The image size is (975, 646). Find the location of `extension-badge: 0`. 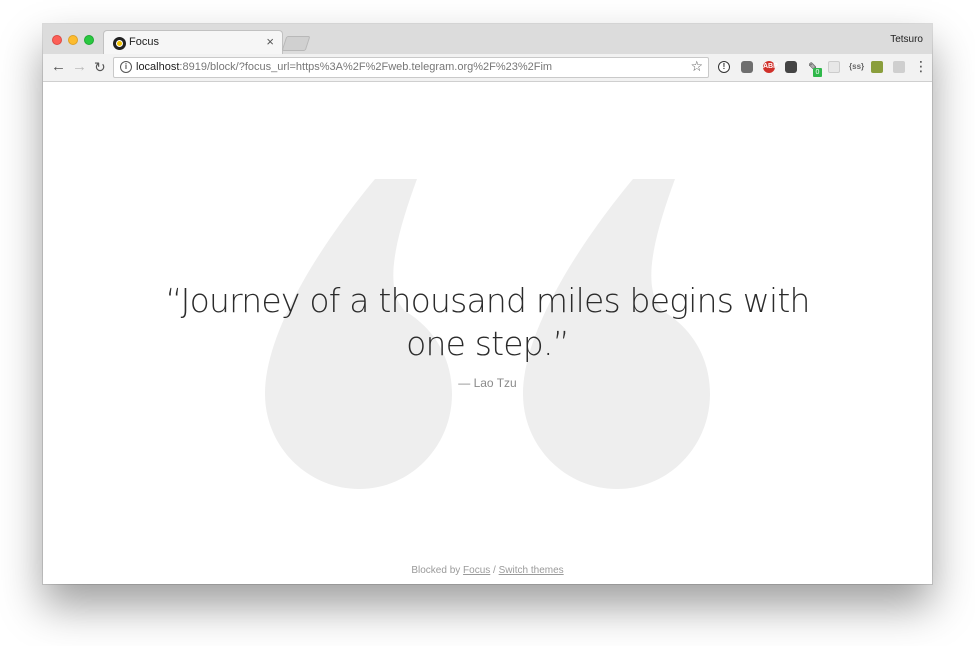

extension-badge: 0 is located at coordinates (817, 72).